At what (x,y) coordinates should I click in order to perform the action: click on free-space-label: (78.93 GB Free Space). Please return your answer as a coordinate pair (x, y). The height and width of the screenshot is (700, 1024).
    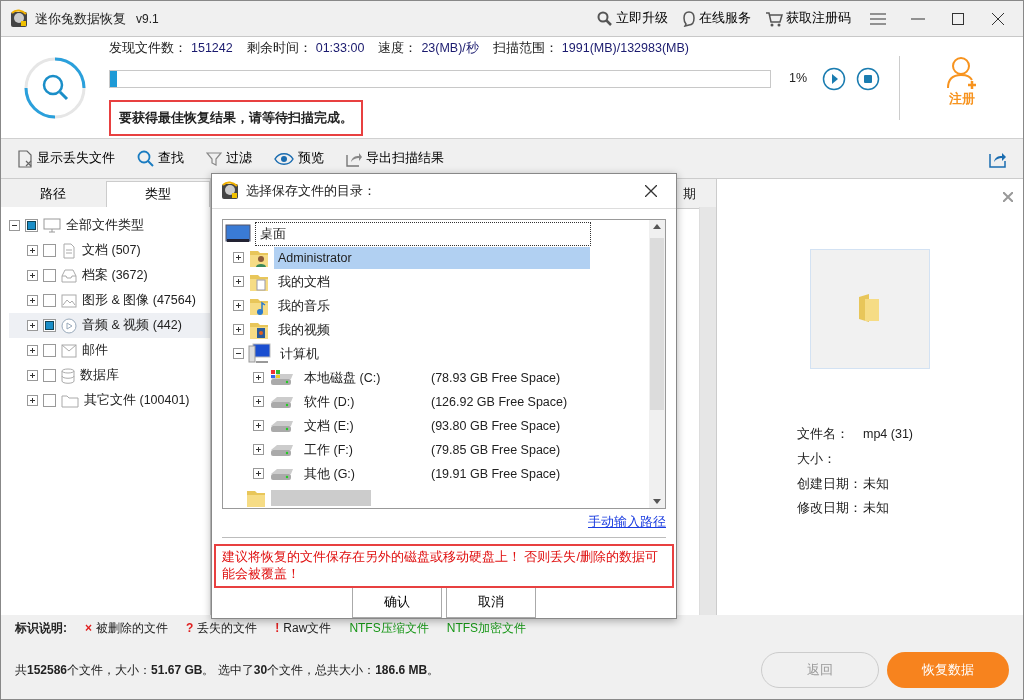
    Looking at the image, I should click on (496, 378).